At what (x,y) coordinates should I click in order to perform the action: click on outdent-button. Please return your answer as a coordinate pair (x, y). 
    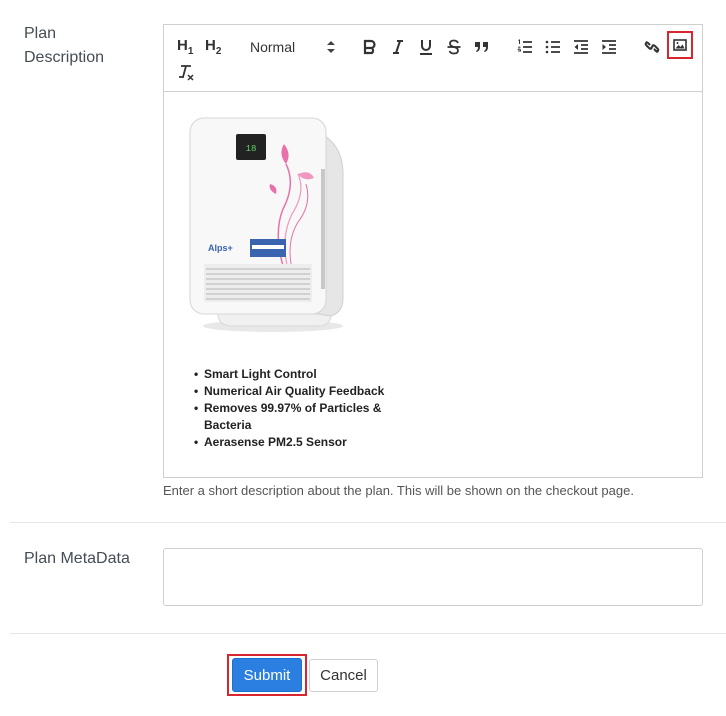
    Looking at the image, I should click on (581, 47).